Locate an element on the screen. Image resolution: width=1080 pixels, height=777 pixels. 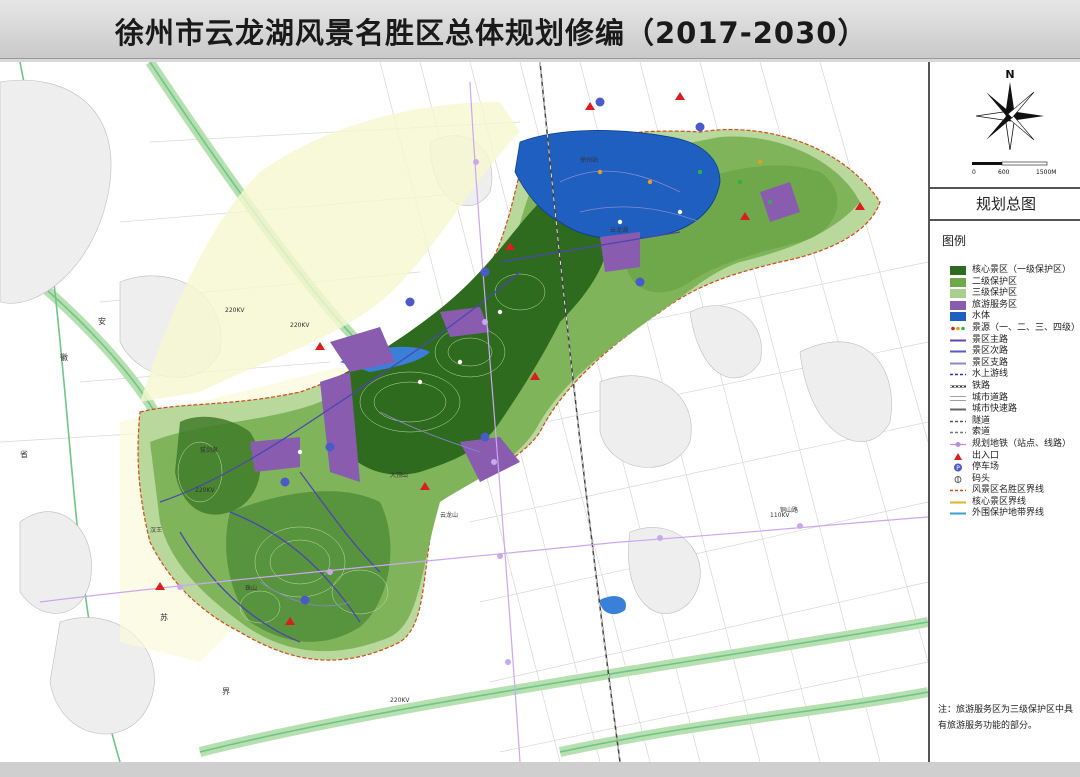
legend-item-label: 码头 is located at coordinates (981, 478).